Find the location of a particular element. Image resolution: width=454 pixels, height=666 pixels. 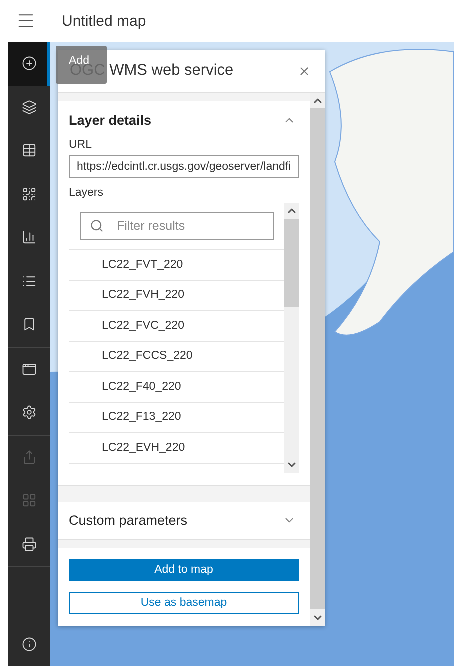

panel-scrollbar is located at coordinates (317, 359).